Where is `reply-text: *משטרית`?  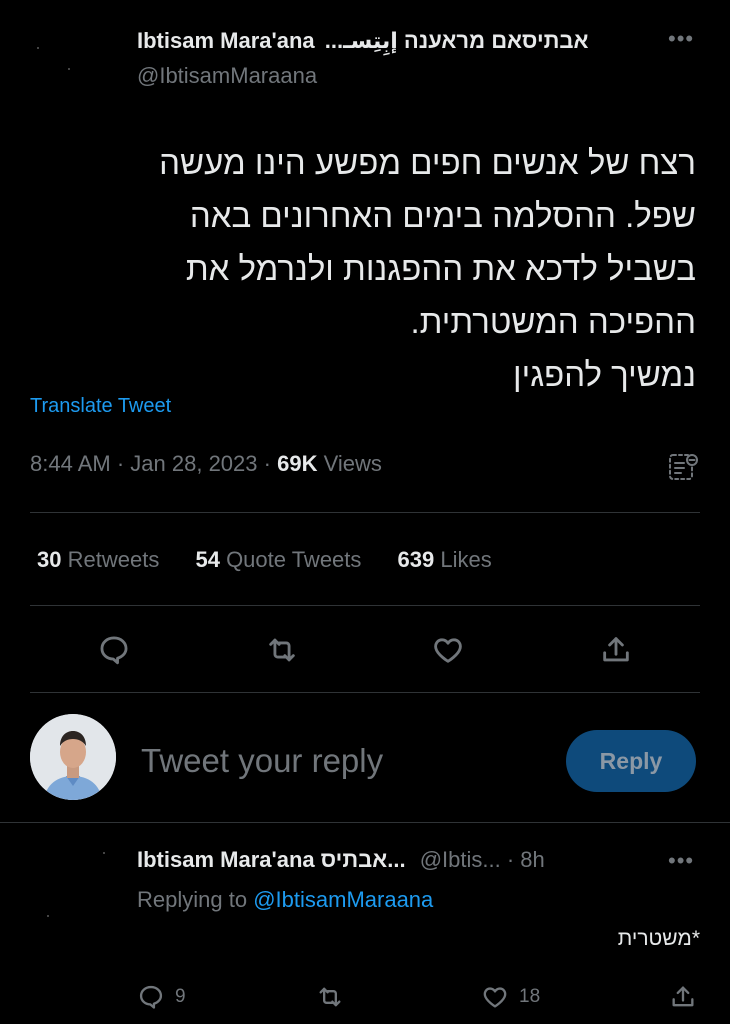 reply-text: *משטרית is located at coordinates (658, 938).